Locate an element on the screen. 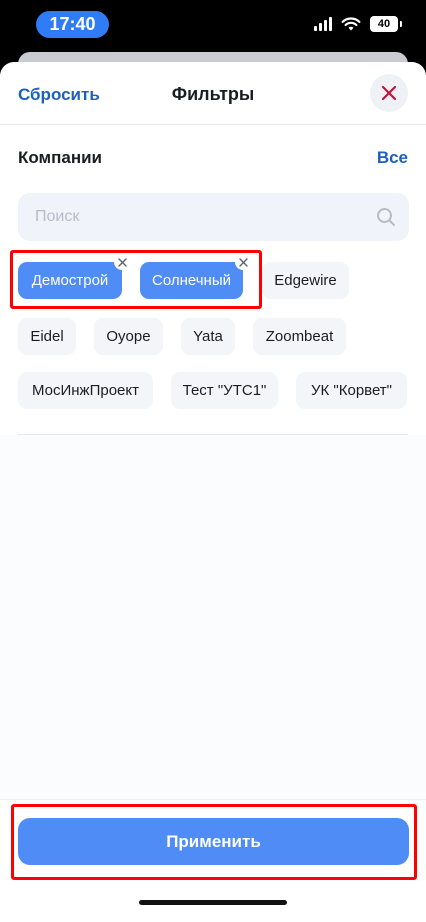  close-button is located at coordinates (389, 93).